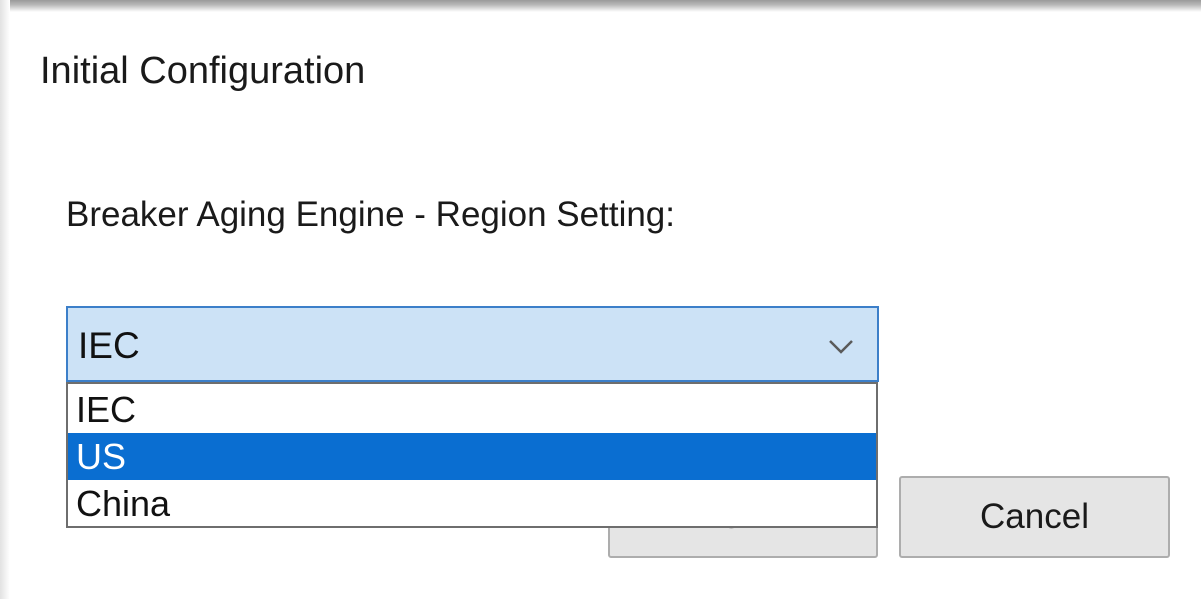 This screenshot has width=1201, height=599. What do you see at coordinates (203, 71) in the screenshot?
I see `dialog-title: Initial Configuration` at bounding box center [203, 71].